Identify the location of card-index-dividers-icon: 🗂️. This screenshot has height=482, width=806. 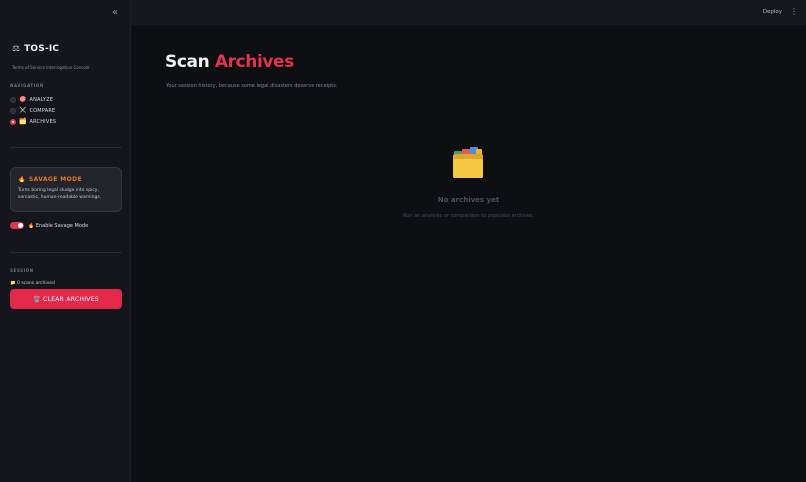
(23, 121).